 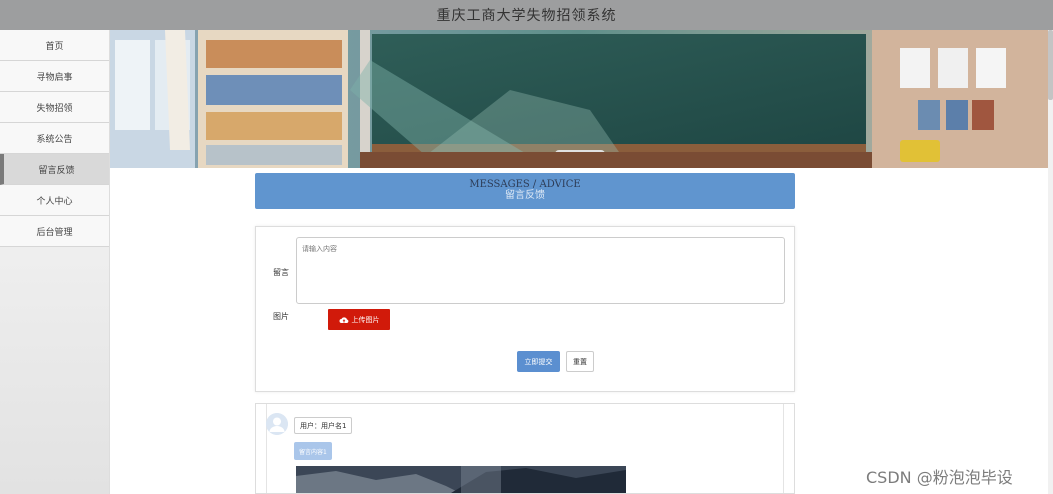 I want to click on upload-image-button: 上传图片, so click(x=359, y=319).